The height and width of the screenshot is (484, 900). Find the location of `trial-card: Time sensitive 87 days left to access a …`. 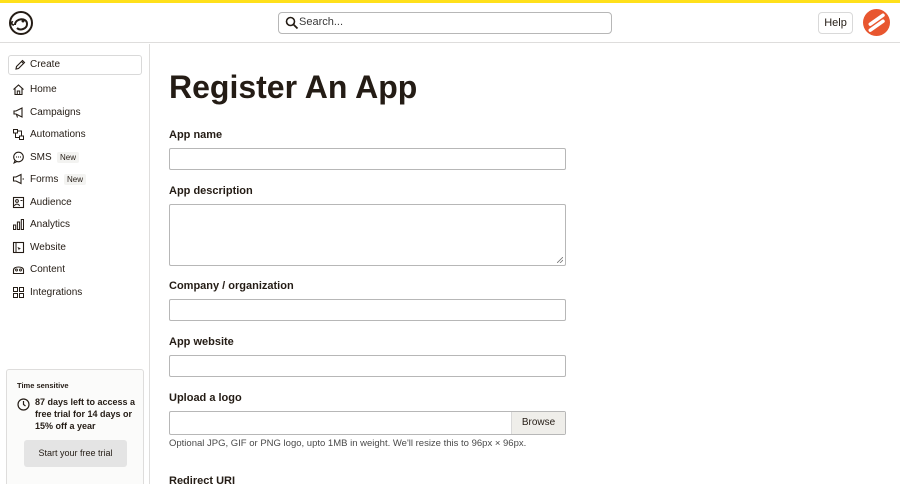

trial-card: Time sensitive 87 days left to access a … is located at coordinates (75, 426).